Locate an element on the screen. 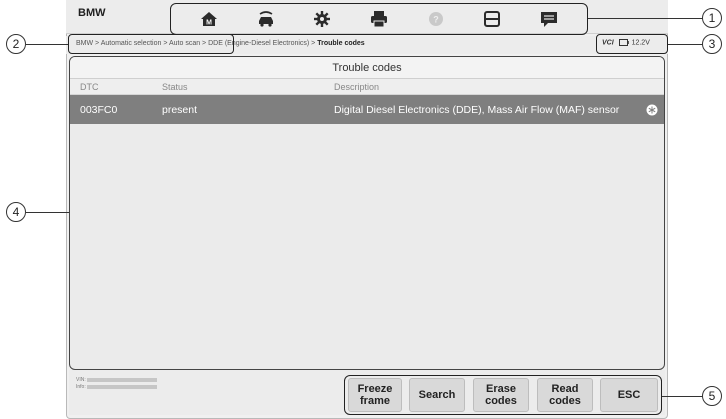 Image resolution: width=726 pixels, height=419 pixels. home-button: M is located at coordinates (209, 19).